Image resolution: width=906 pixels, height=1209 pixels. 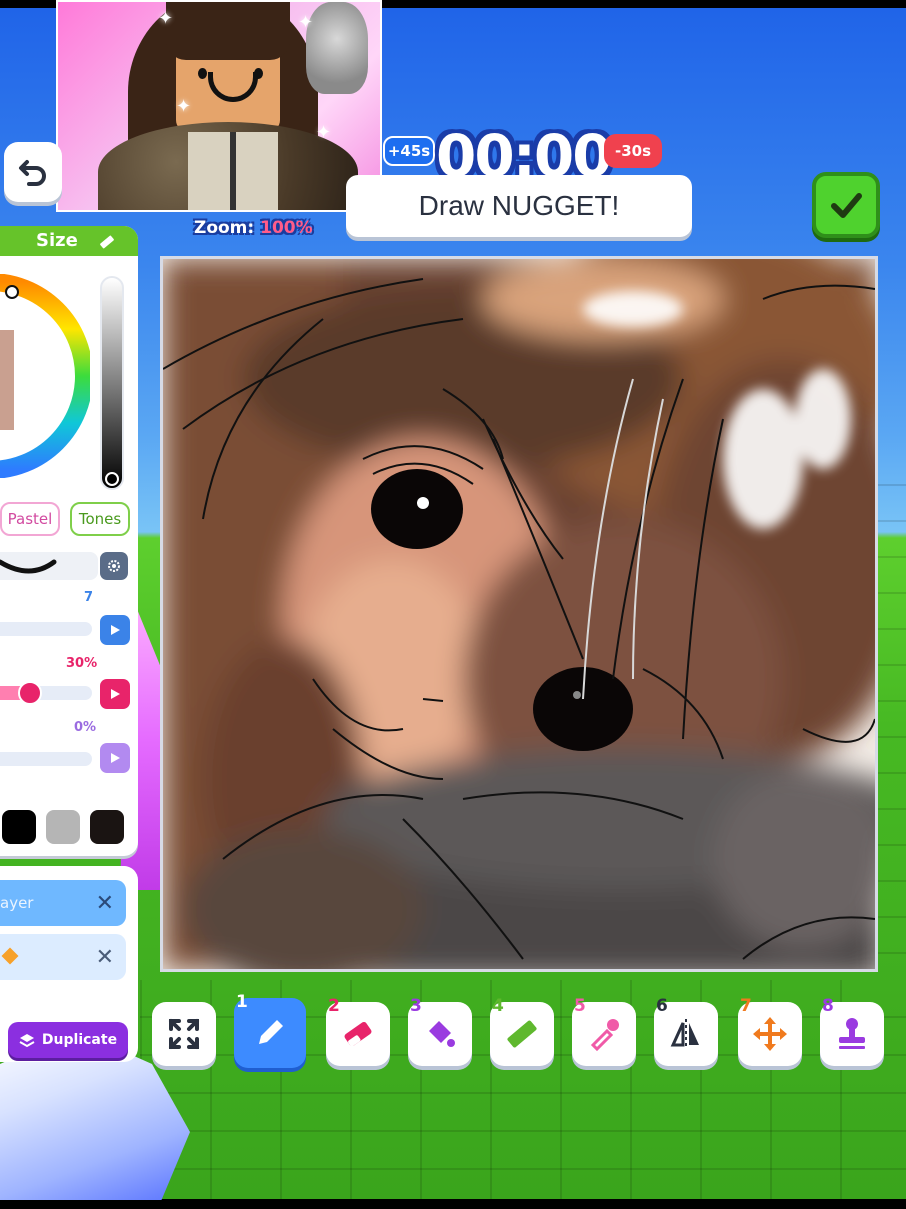 I want to click on color-swatch-gray, so click(x=63, y=827).